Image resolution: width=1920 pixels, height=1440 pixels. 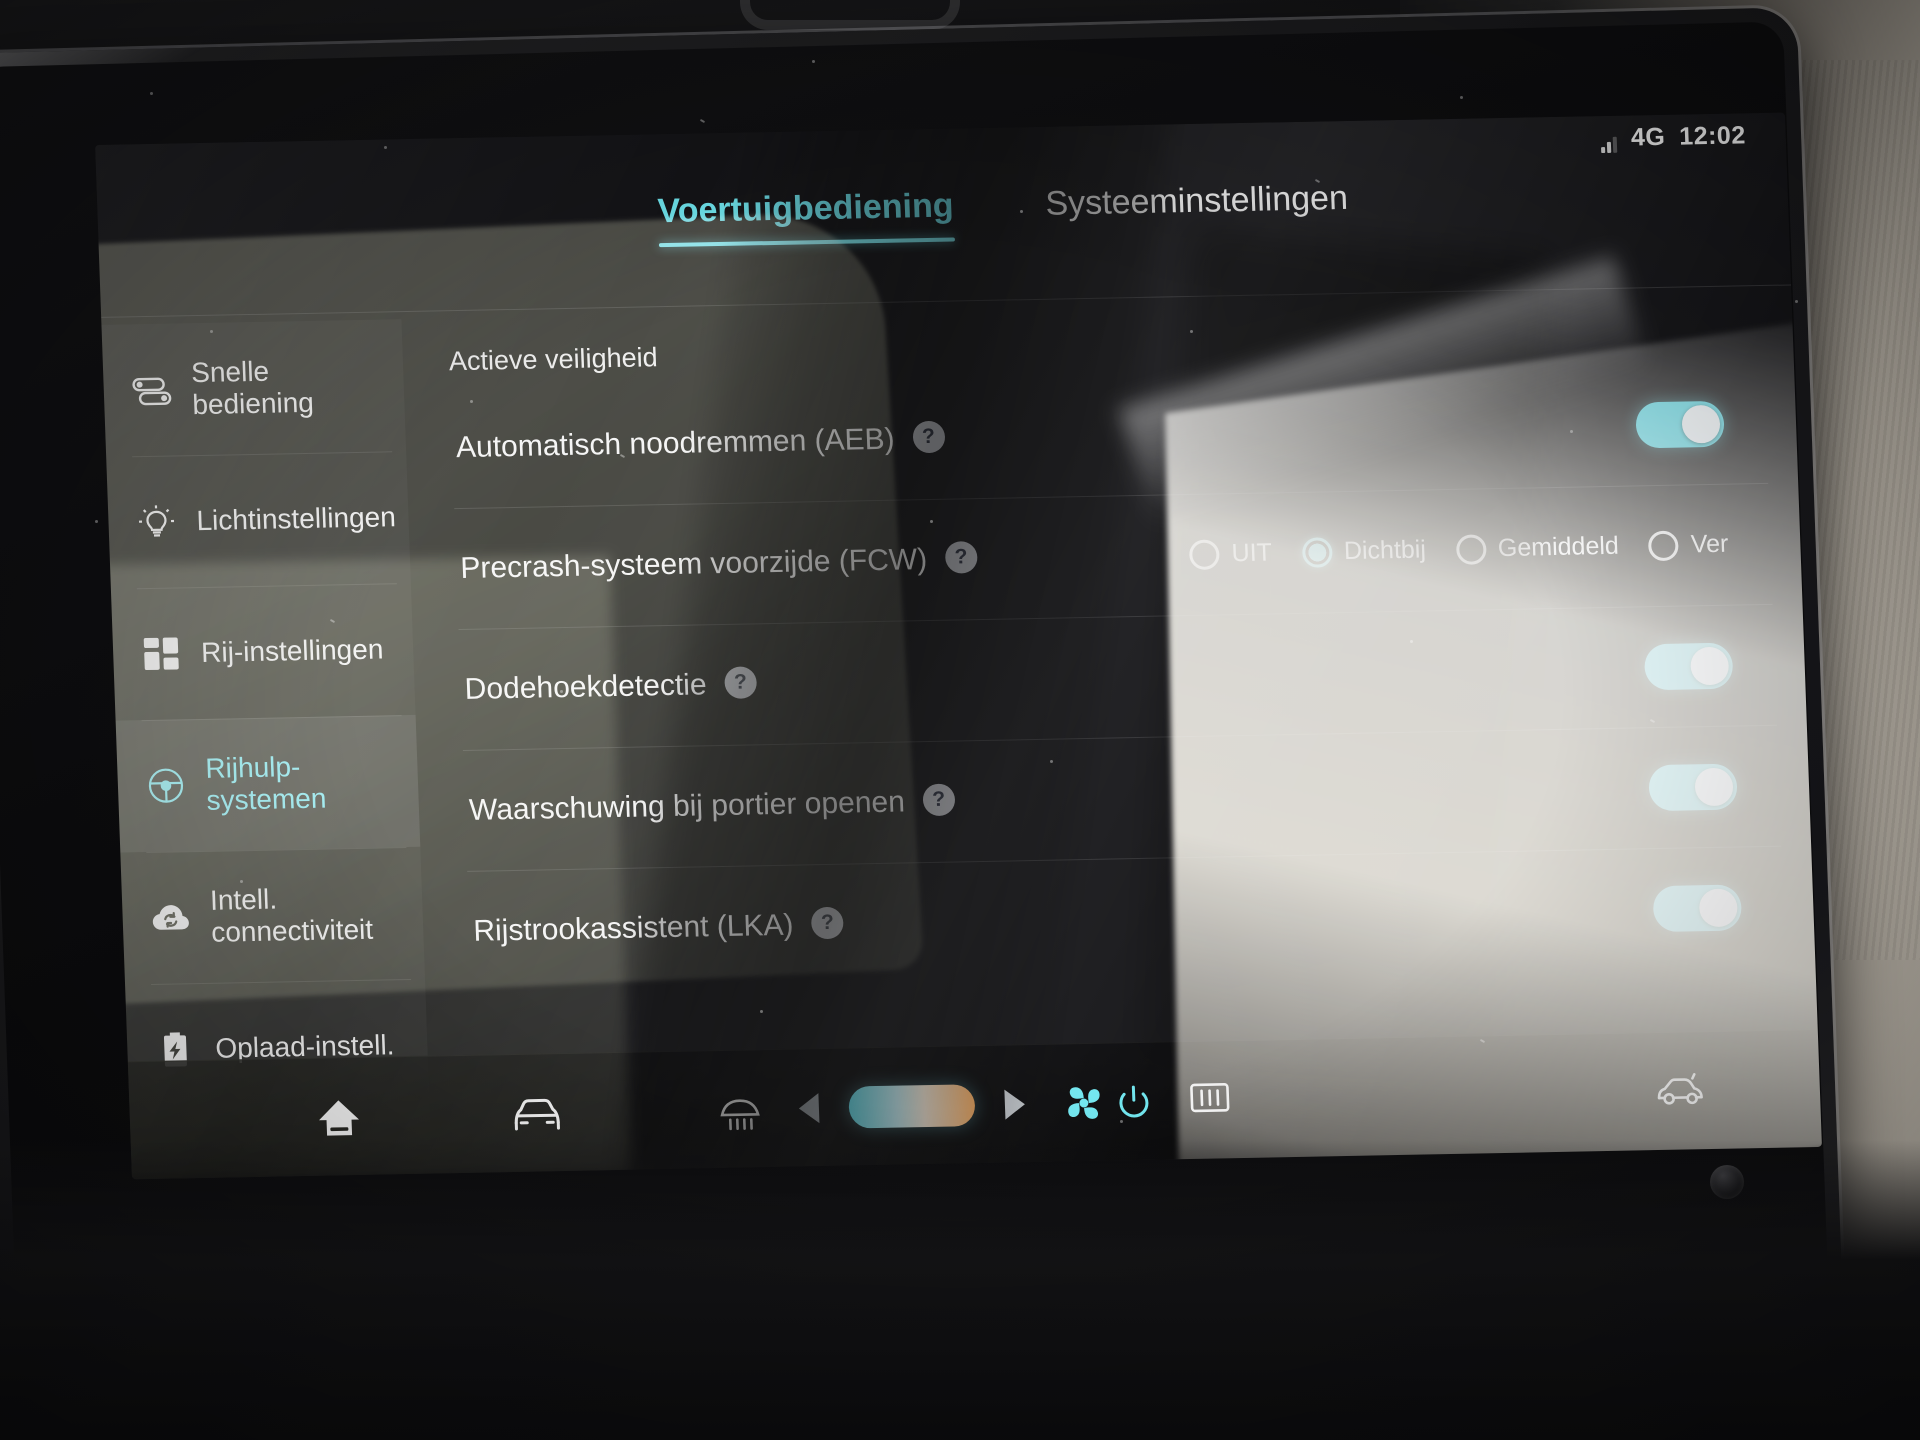 What do you see at coordinates (1252, 553) in the screenshot?
I see `radio-label: UIT` at bounding box center [1252, 553].